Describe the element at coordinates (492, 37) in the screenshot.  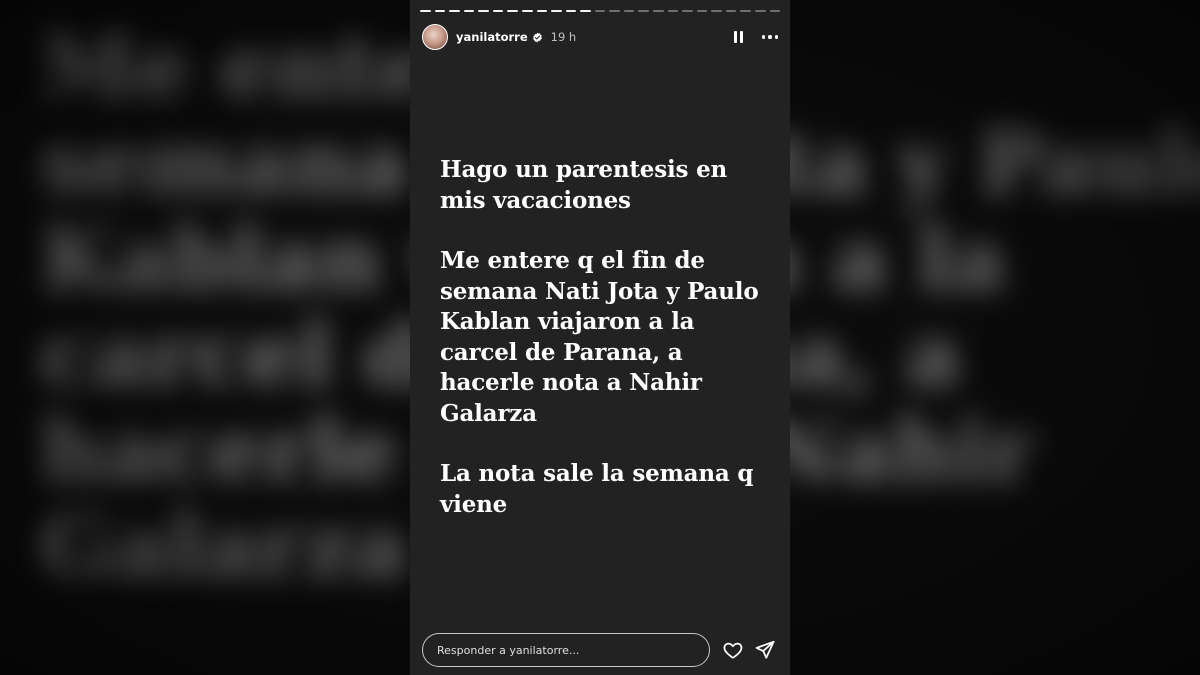
I see `username: yanilatorre` at that location.